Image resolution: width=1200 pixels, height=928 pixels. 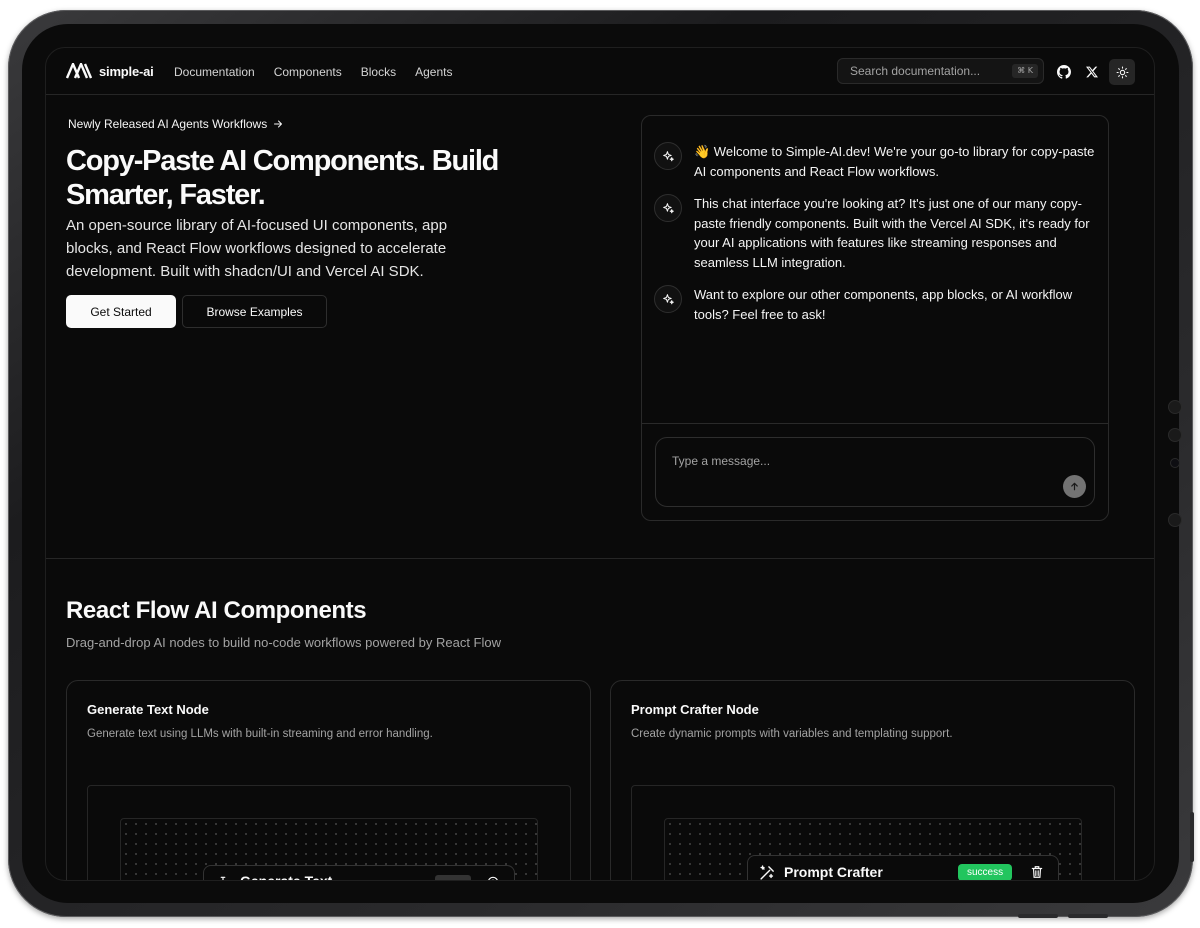 What do you see at coordinates (79, 71) in the screenshot?
I see `logo-mark` at bounding box center [79, 71].